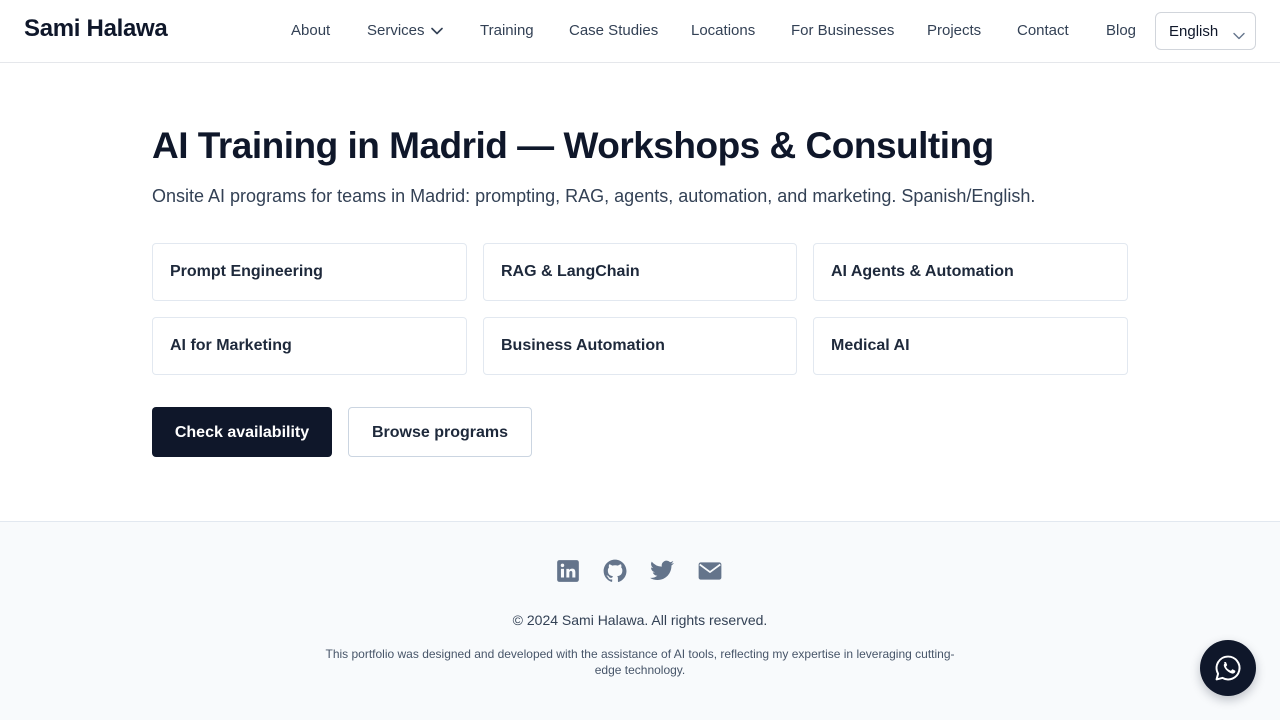  What do you see at coordinates (954, 30) in the screenshot?
I see `nav-projects: Projects` at bounding box center [954, 30].